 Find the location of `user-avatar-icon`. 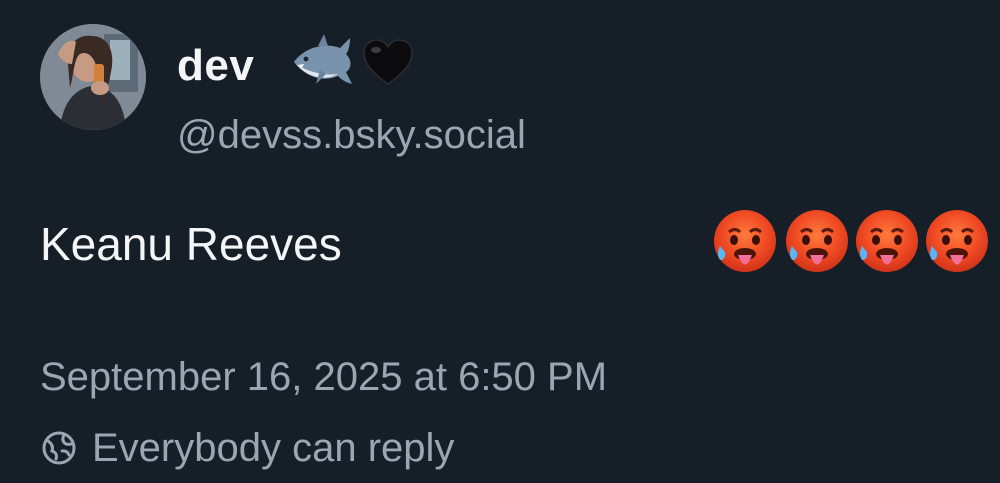

user-avatar-icon is located at coordinates (93, 77).